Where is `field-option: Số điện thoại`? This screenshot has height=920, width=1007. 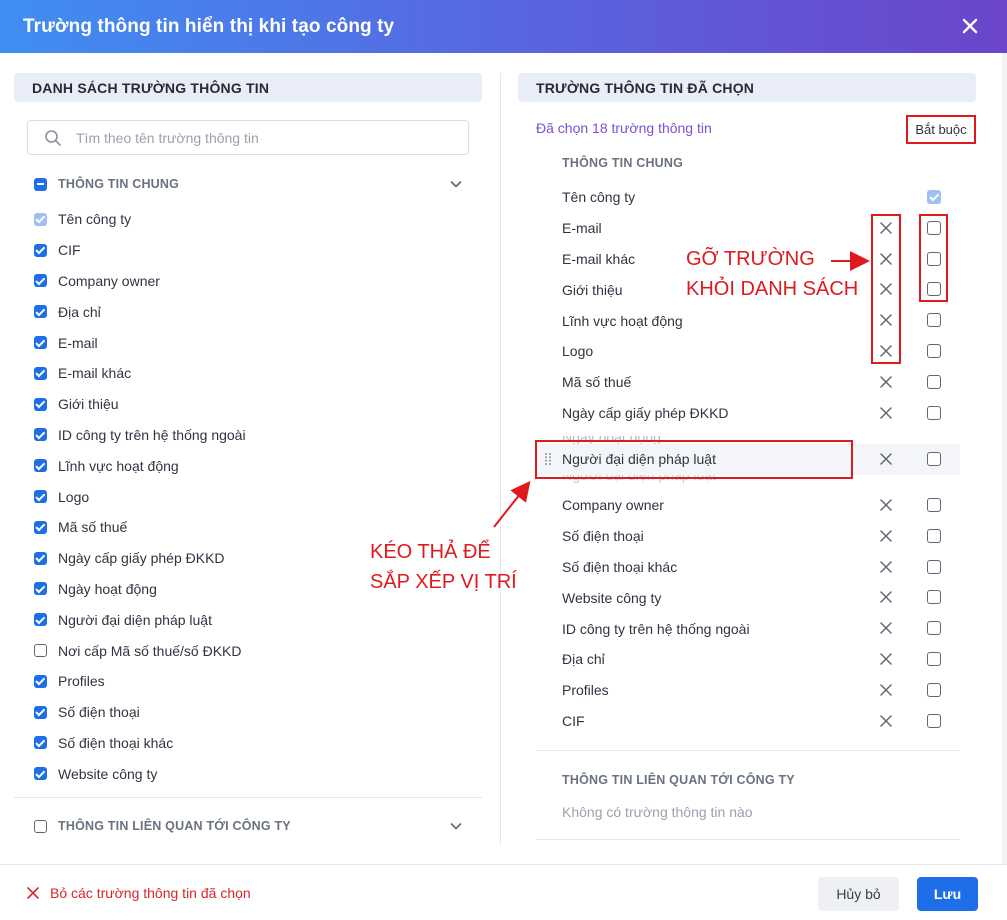
field-option: Số điện thoại is located at coordinates (251, 712).